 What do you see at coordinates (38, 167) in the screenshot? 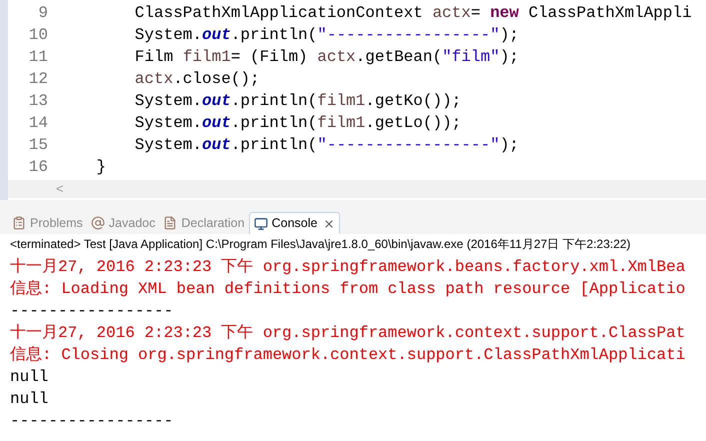
I see `line-number: 16` at bounding box center [38, 167].